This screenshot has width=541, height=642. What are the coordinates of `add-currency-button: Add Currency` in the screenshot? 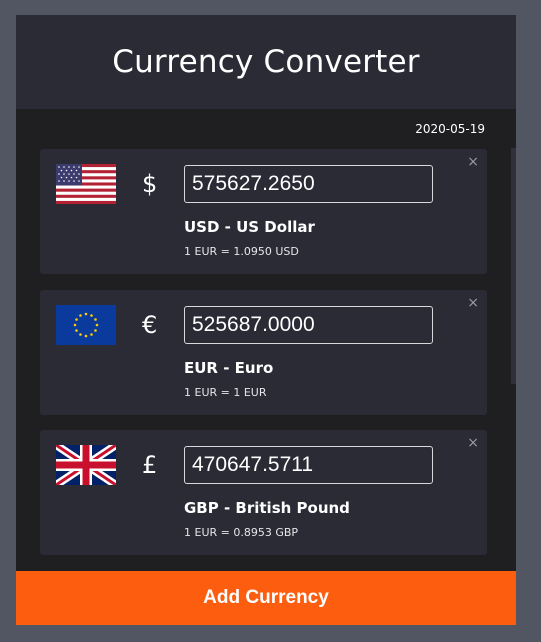 It's located at (266, 598).